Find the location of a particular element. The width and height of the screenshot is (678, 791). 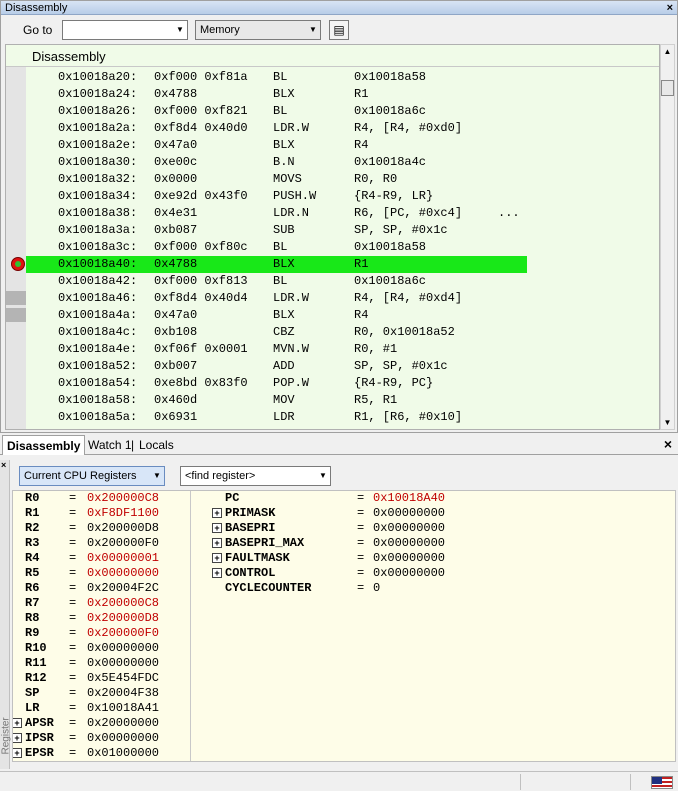

instruction-opcode: 0xe8bd 0x83f0 is located at coordinates (201, 383).